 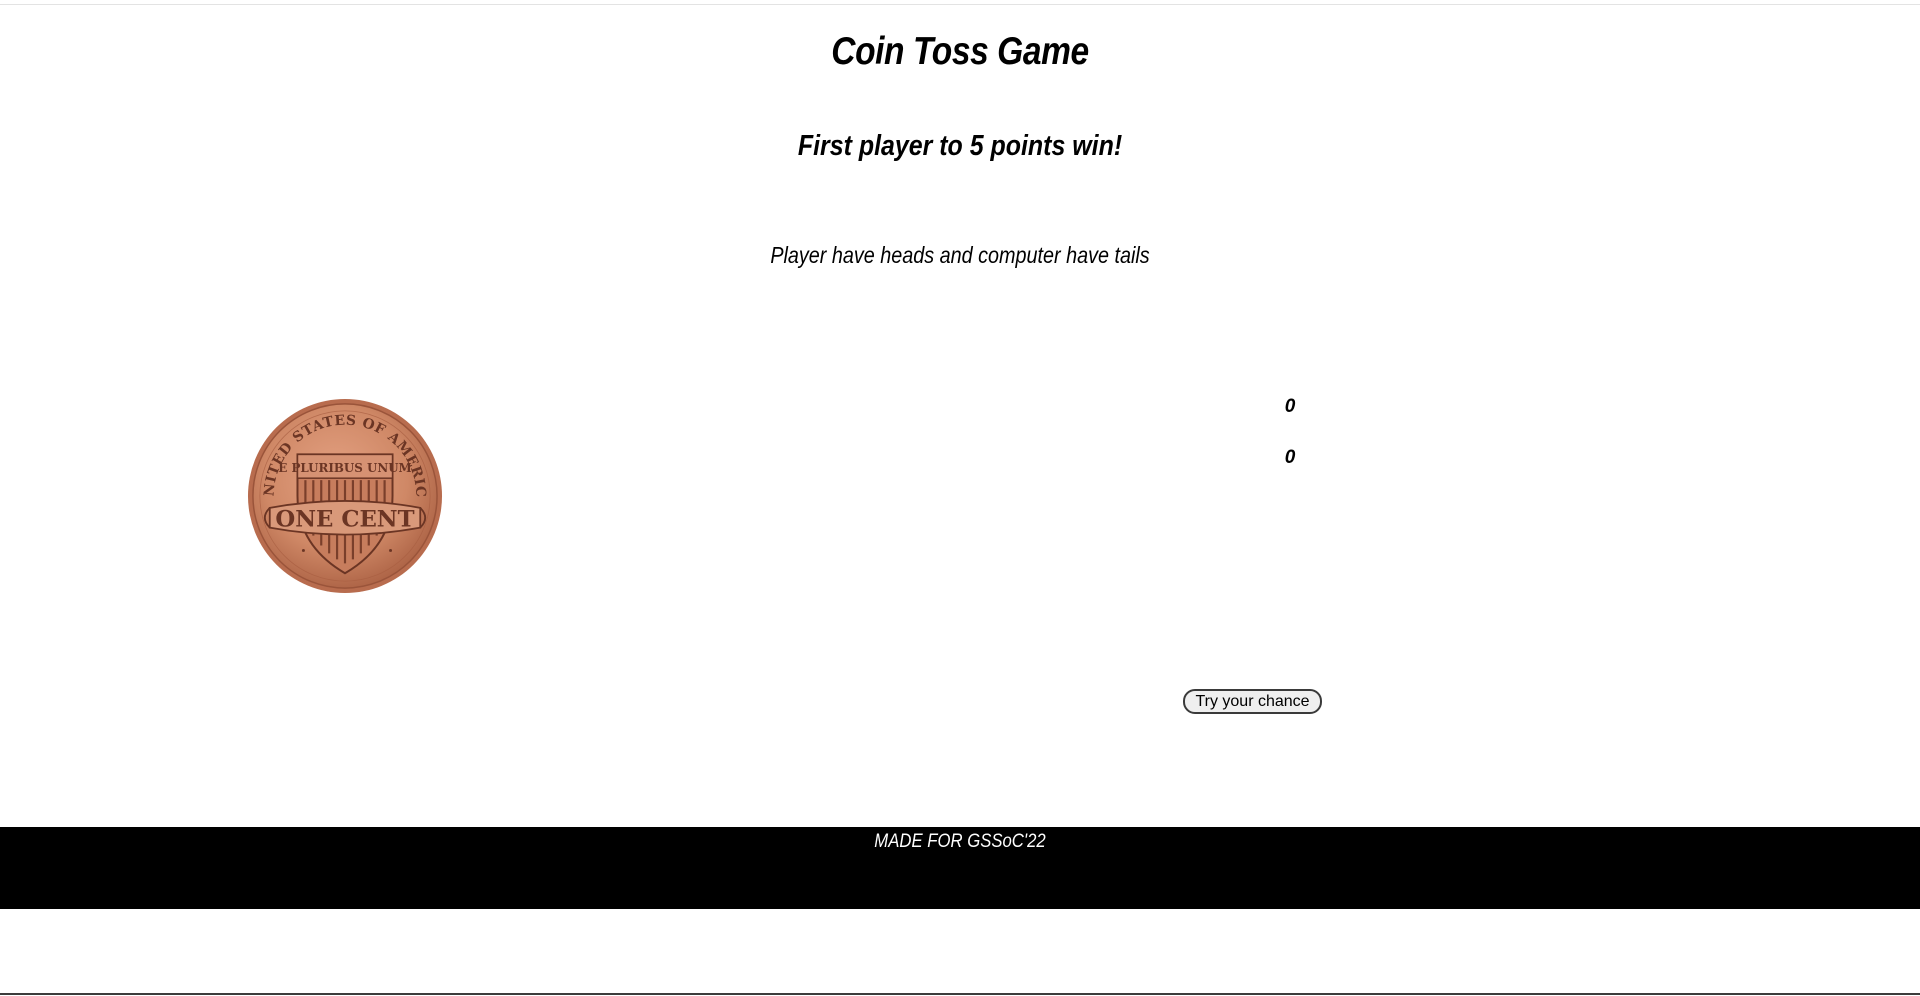 I want to click on footer-text: MADE FOR GSSoC'22, so click(x=960, y=841).